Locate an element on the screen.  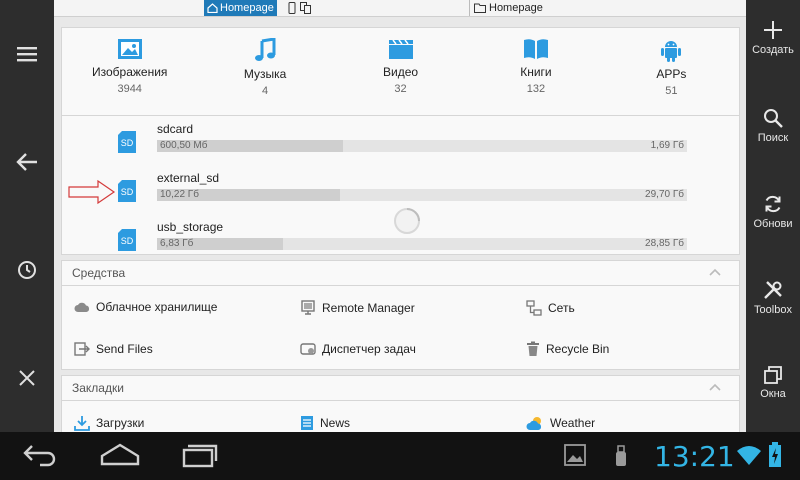
category-music: Музыка 4 is located at coordinates (264, 71).